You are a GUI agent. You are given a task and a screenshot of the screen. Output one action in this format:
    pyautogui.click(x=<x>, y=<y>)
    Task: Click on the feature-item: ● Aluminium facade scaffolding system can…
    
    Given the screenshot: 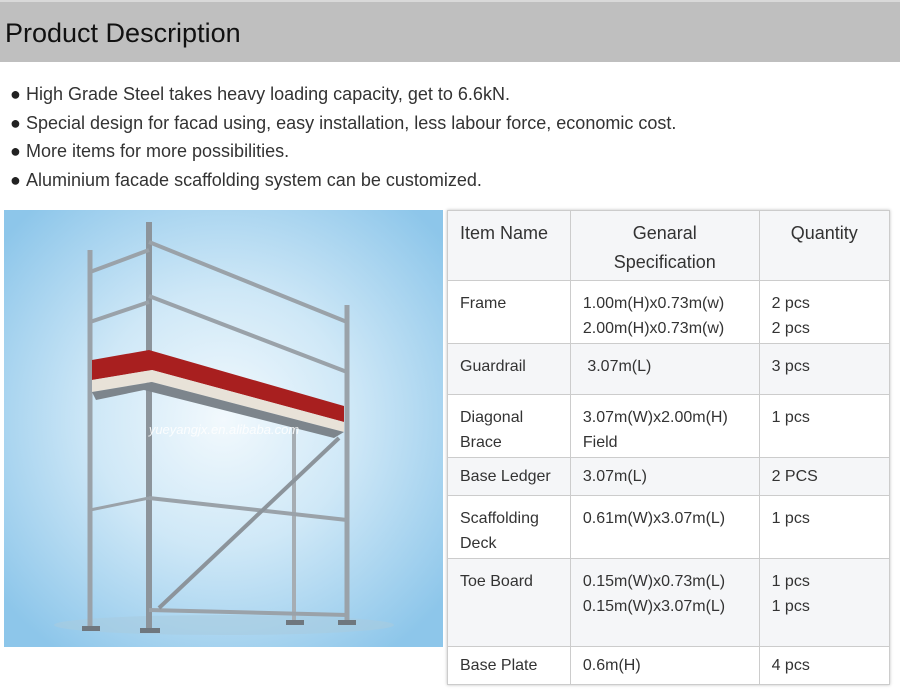 What is the action you would take?
    pyautogui.click(x=343, y=180)
    